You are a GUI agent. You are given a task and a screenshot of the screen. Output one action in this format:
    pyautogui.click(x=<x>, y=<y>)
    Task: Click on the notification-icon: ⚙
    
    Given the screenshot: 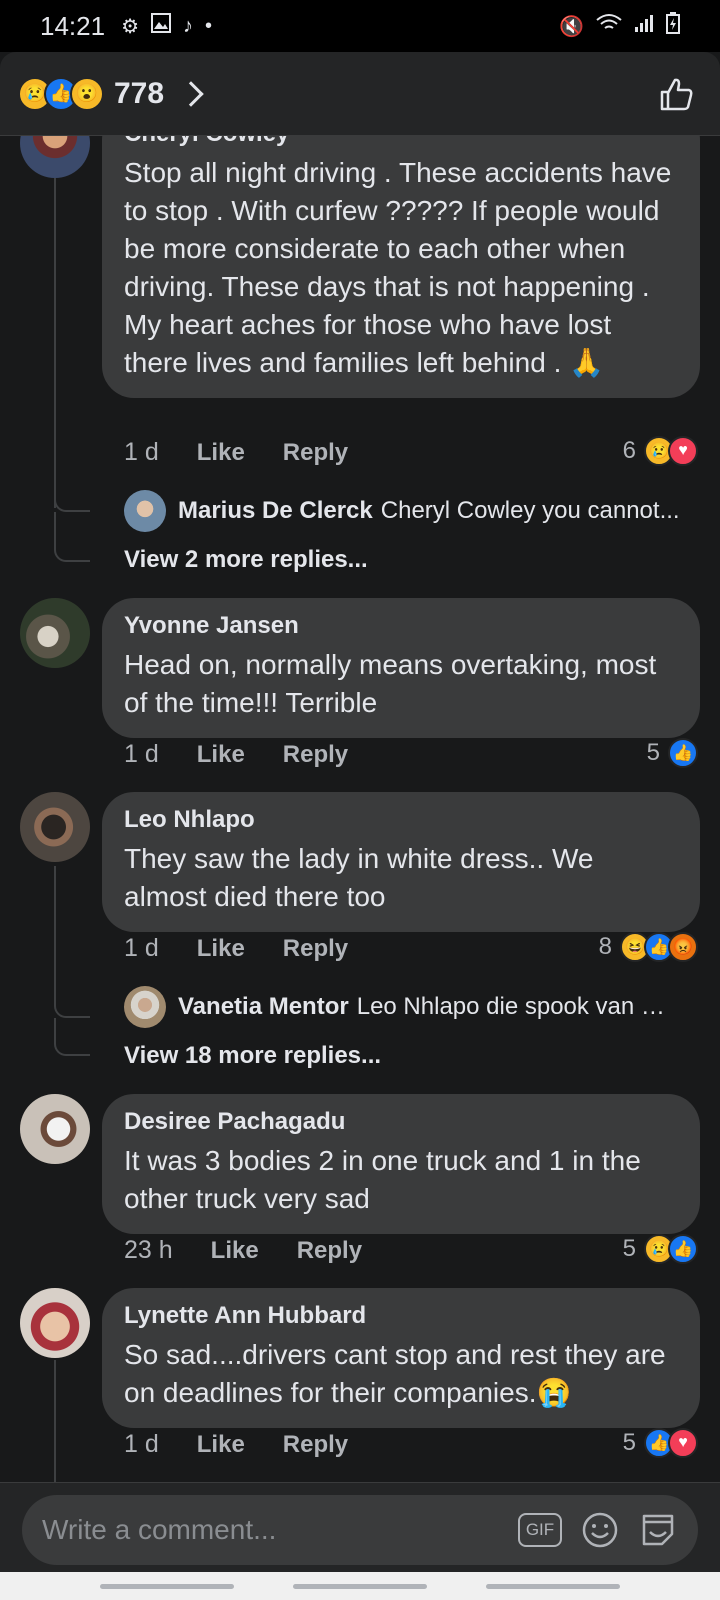 What is the action you would take?
    pyautogui.click(x=130, y=26)
    